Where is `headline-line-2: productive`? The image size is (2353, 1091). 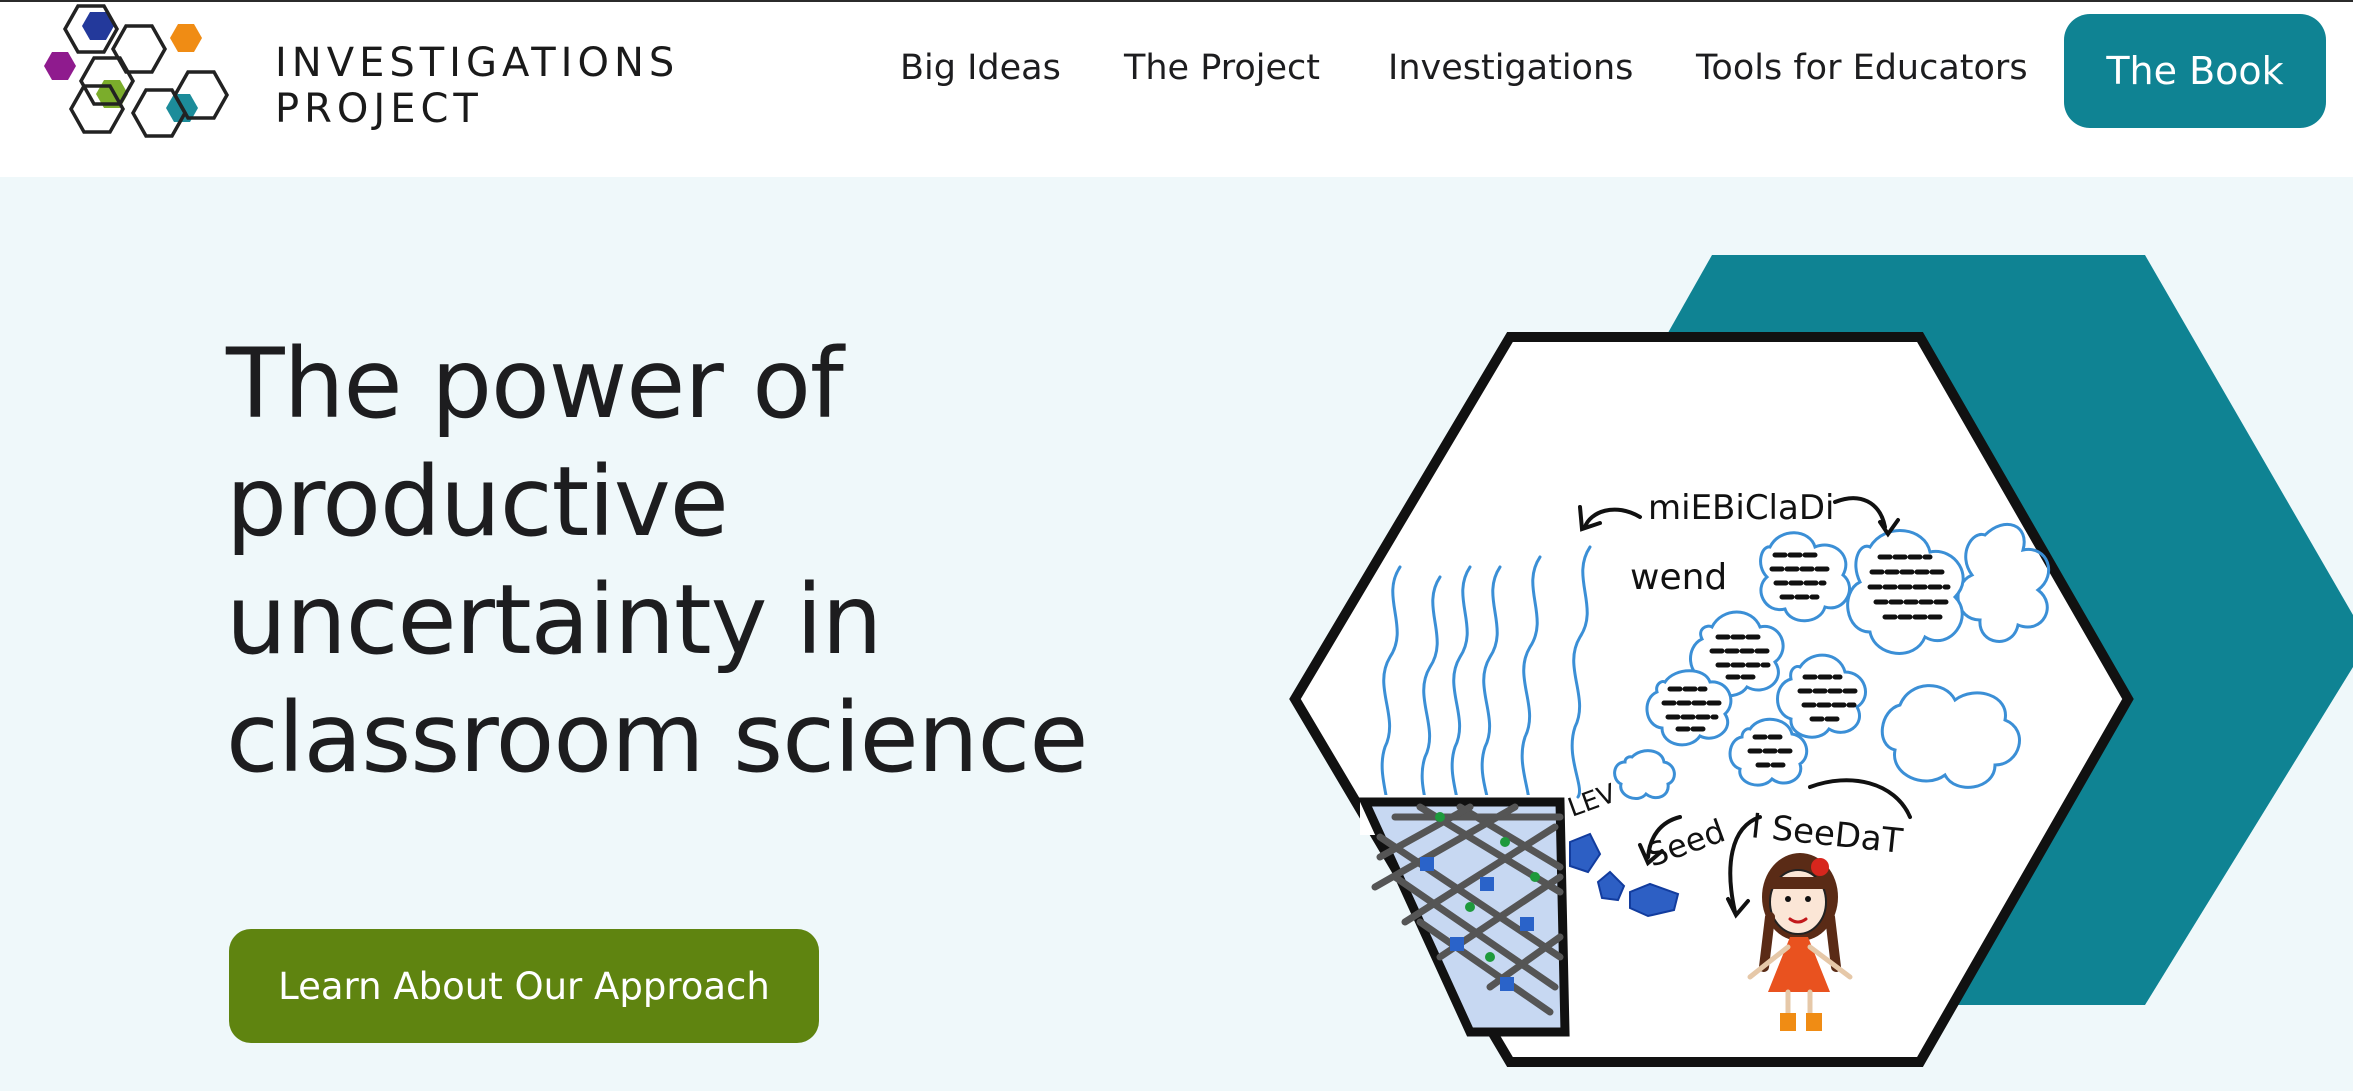 headline-line-2: productive is located at coordinates (477, 502).